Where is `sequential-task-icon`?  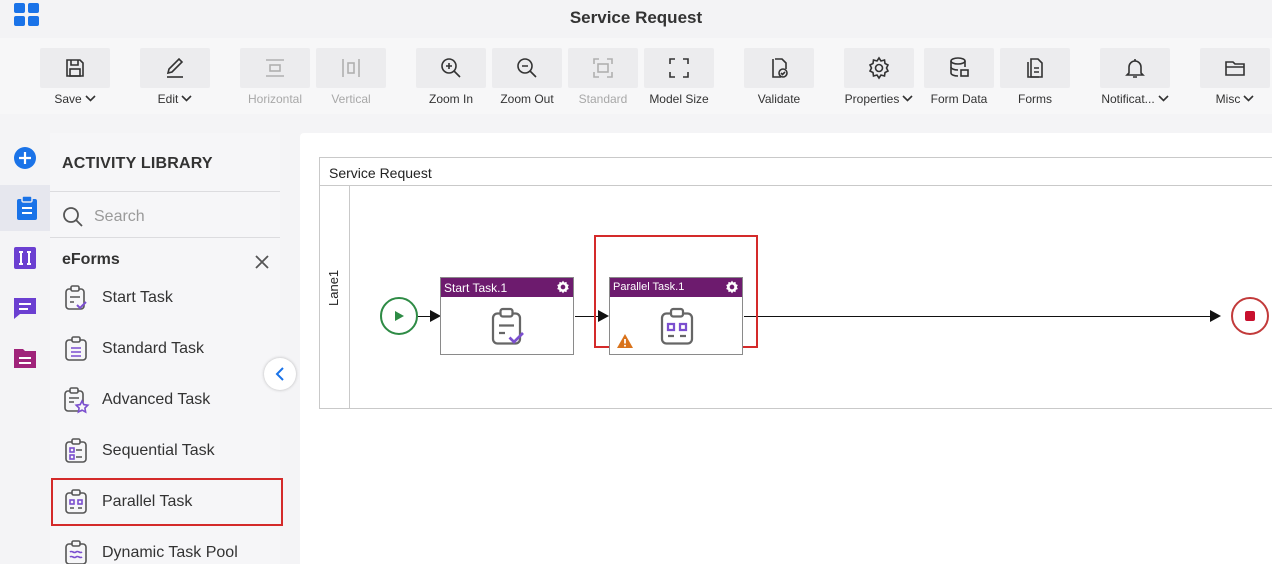 sequential-task-icon is located at coordinates (76, 450).